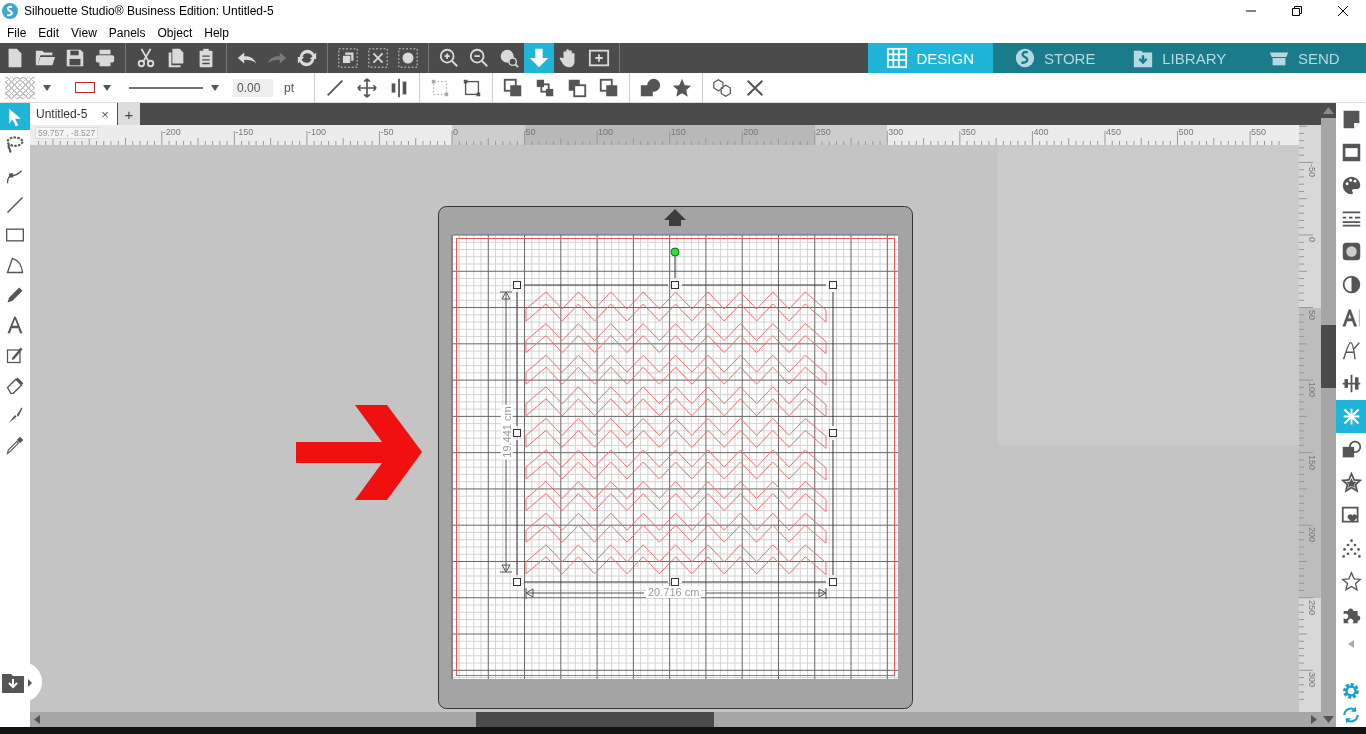  I want to click on ruler-label: 450, so click(1113, 132).